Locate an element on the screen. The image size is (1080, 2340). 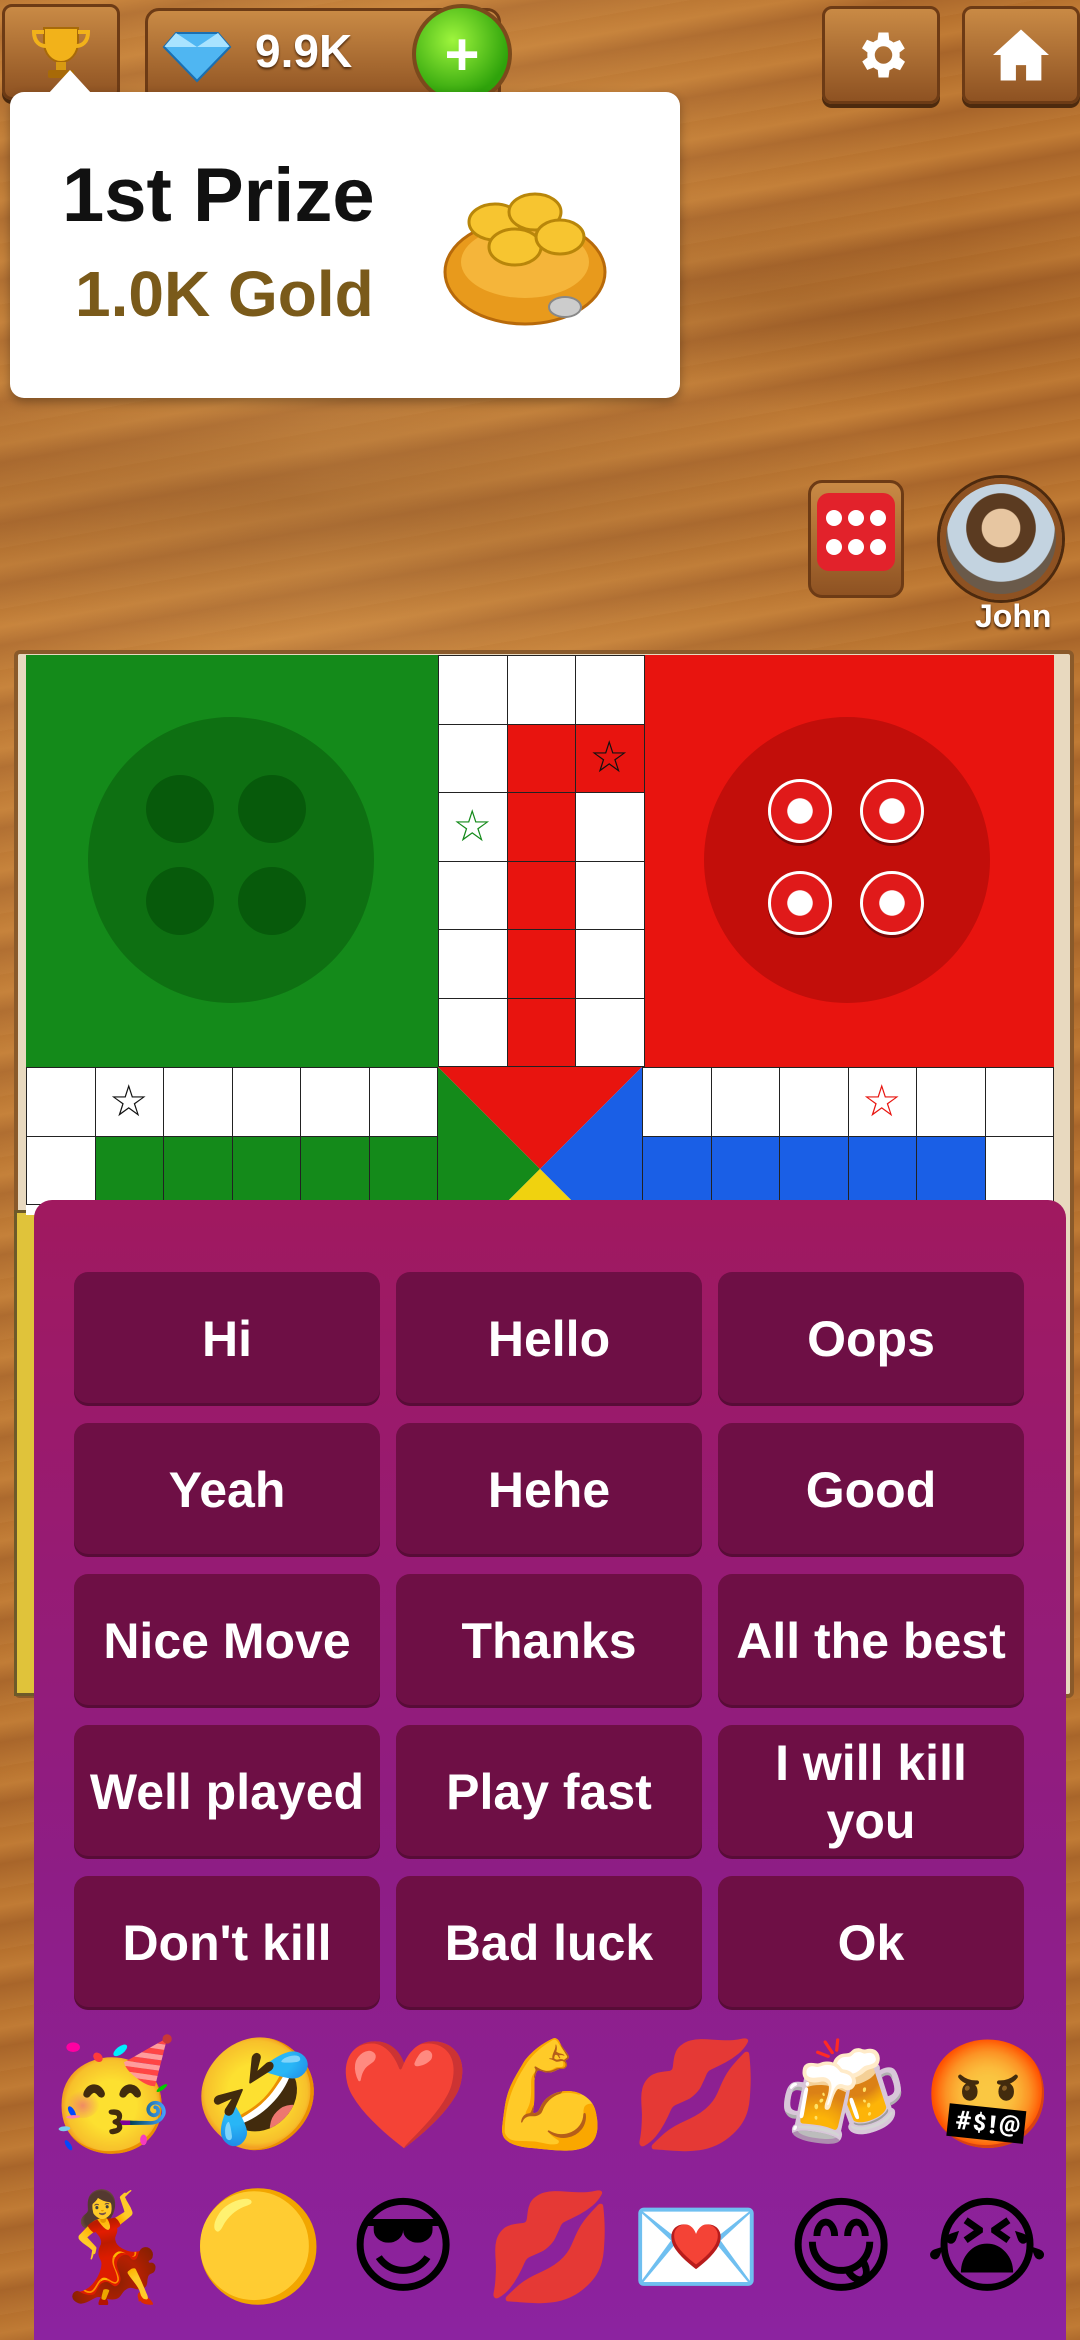
add-gems-button: + is located at coordinates (462, 54).